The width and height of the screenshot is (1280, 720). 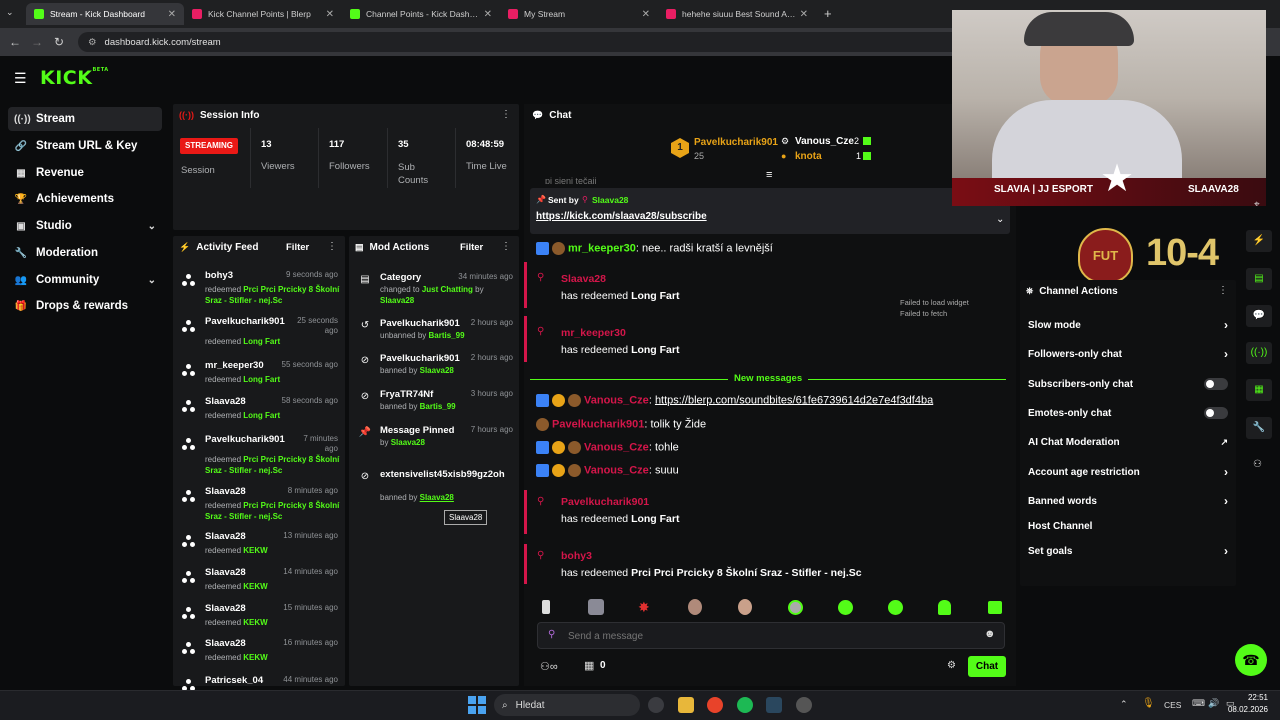 What do you see at coordinates (523, 42) in the screenshot?
I see `url-field: ⚙ dashboard.kick.com/stream` at bounding box center [523, 42].